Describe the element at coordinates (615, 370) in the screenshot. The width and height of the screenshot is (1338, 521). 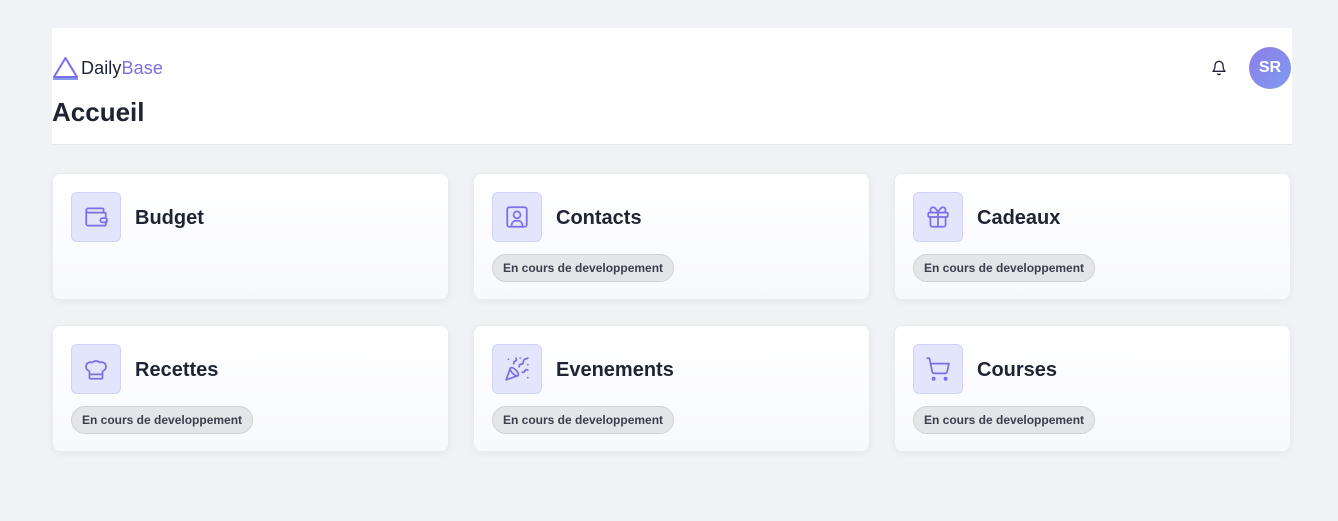
I see `card-title: Evenements` at that location.